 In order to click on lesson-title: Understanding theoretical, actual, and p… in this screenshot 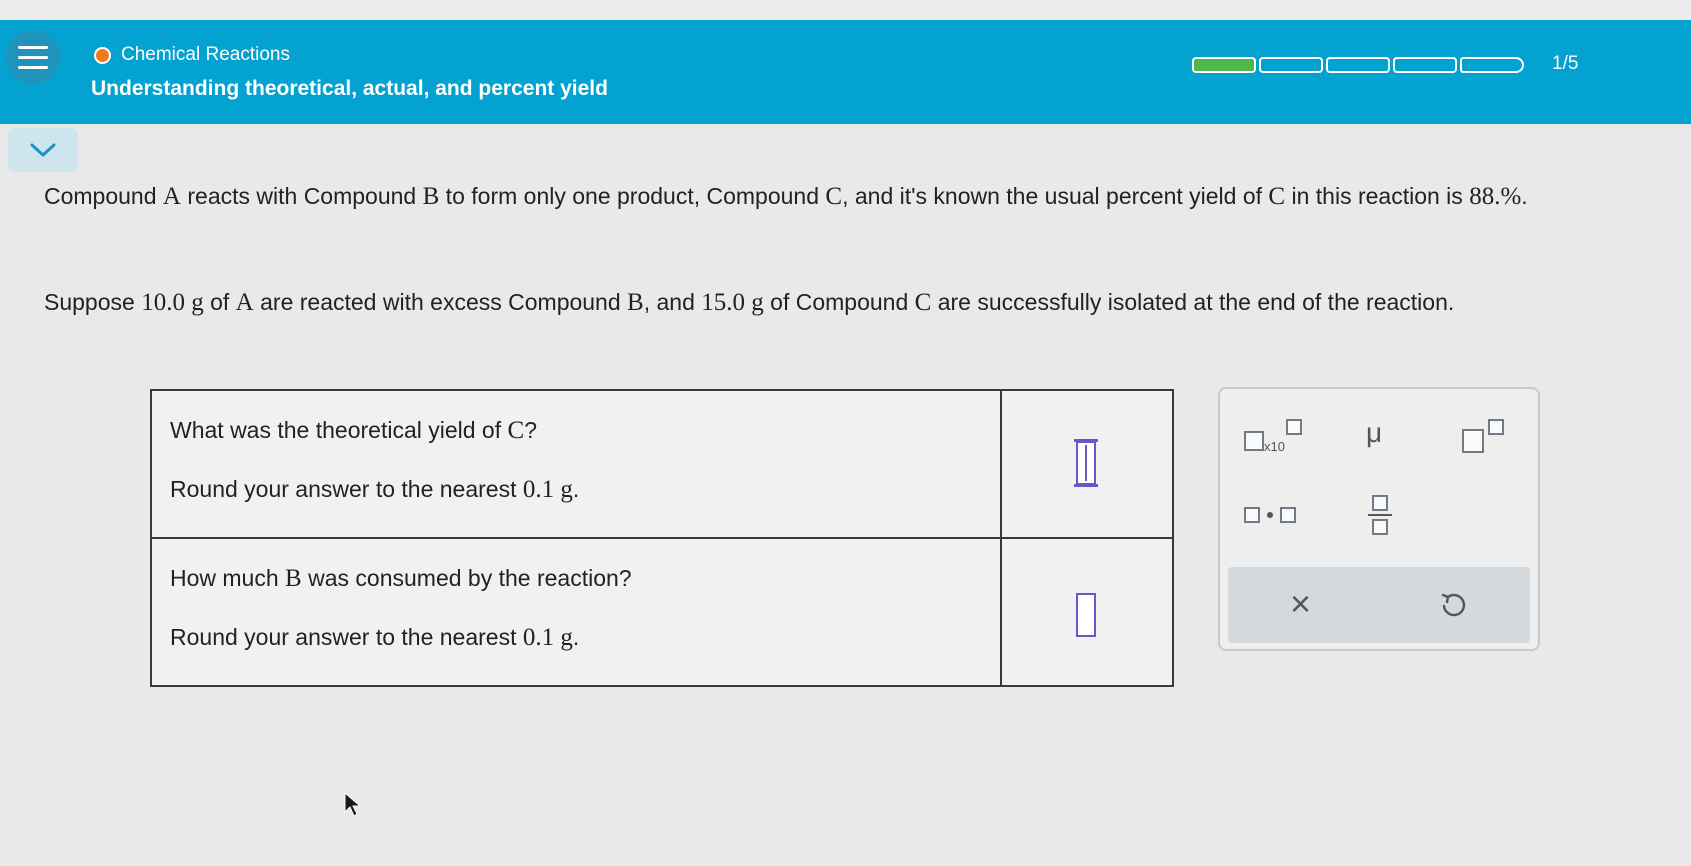, I will do `click(349, 88)`.